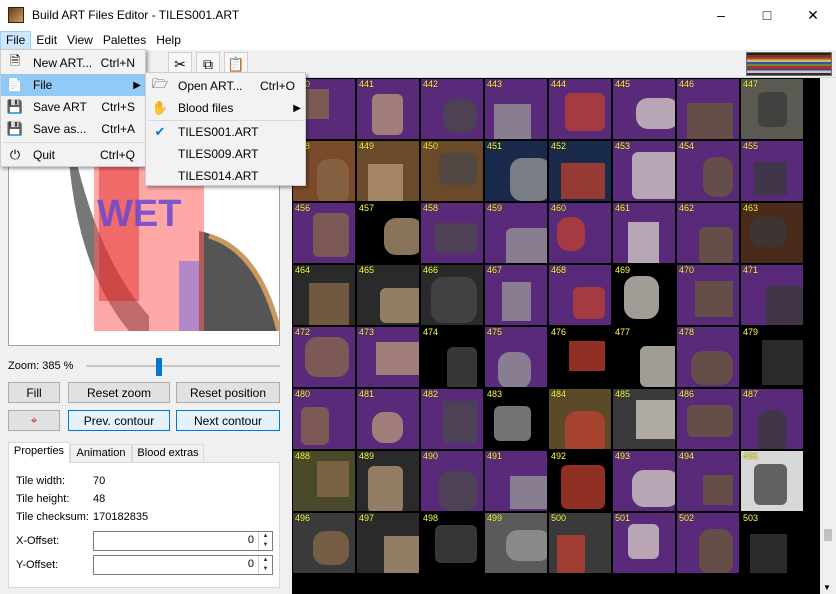 The width and height of the screenshot is (836, 594). I want to click on tile-494: 494, so click(708, 481).